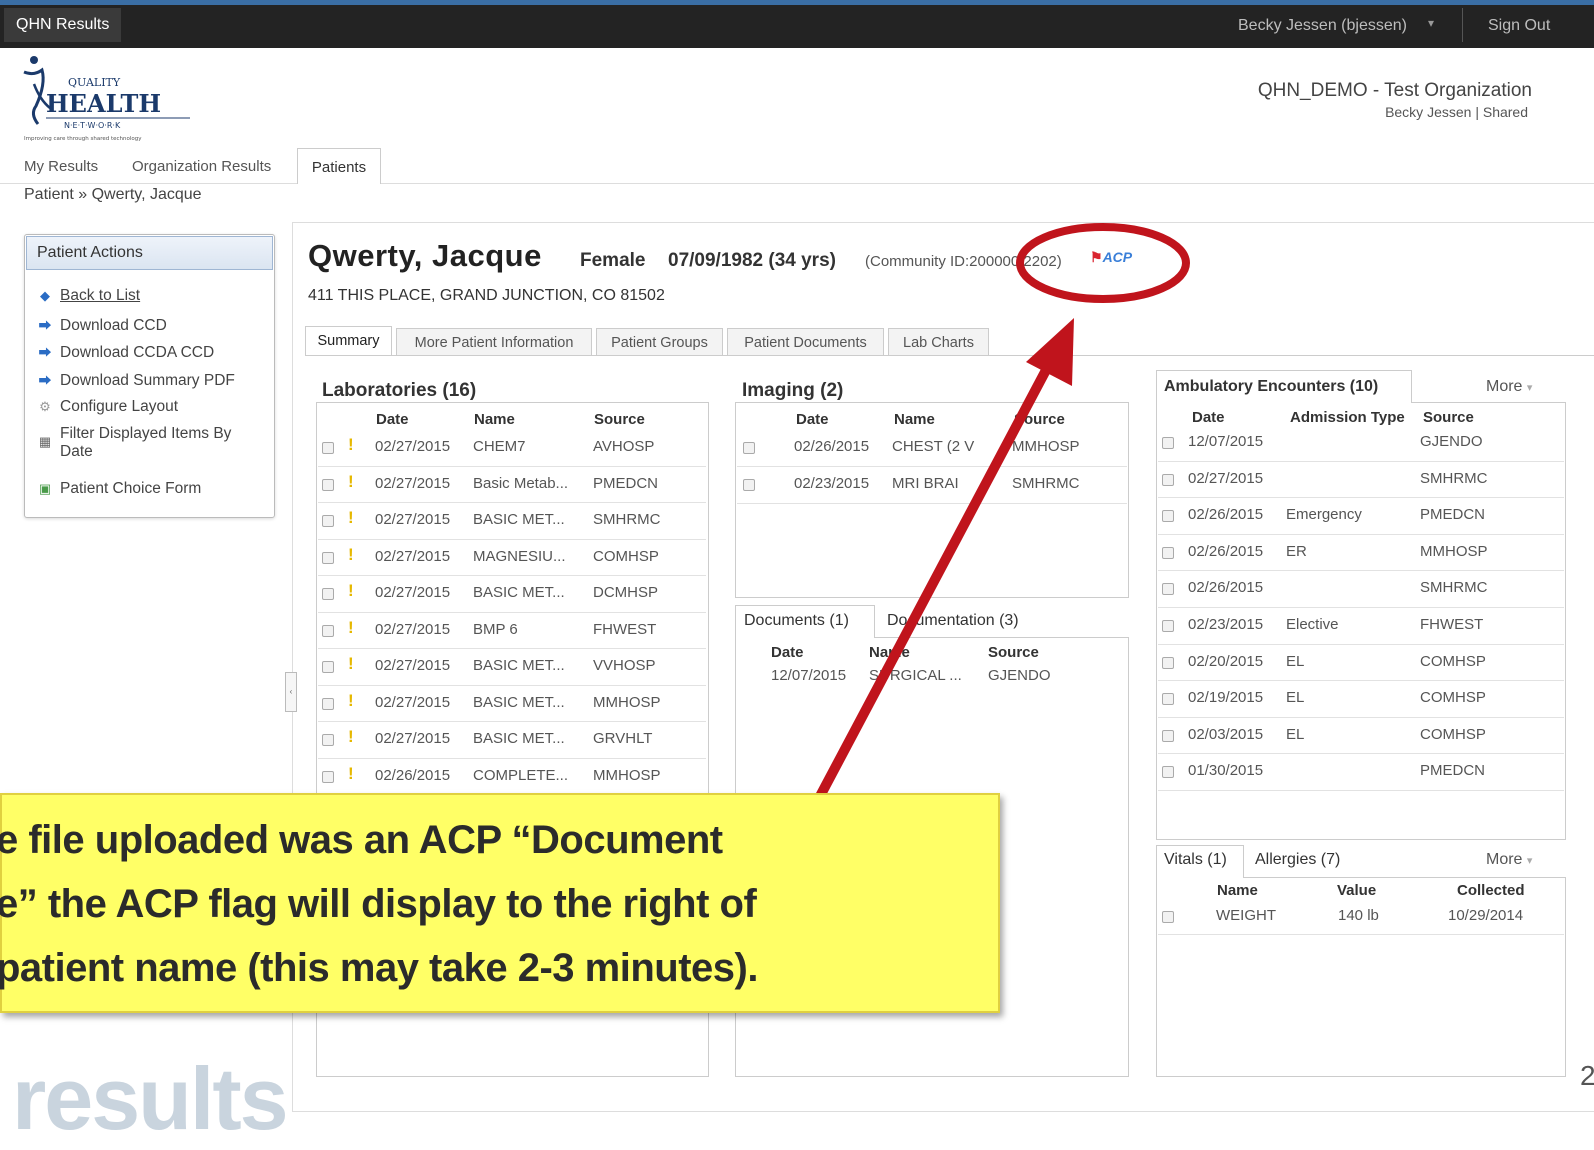 The height and width of the screenshot is (1150, 1594). I want to click on results-watermark: results, so click(150, 1098).